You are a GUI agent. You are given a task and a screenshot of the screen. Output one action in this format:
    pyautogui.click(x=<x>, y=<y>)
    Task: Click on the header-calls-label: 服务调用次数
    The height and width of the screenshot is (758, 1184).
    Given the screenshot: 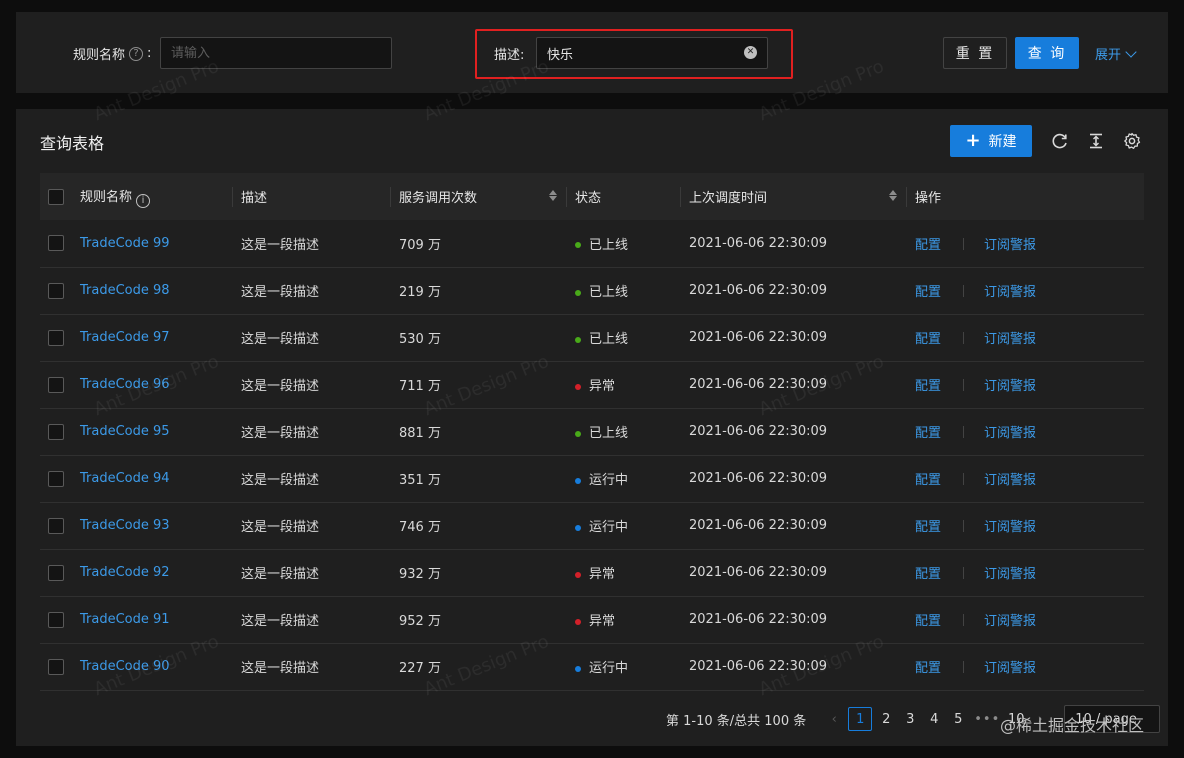 What is the action you would take?
    pyautogui.click(x=438, y=198)
    